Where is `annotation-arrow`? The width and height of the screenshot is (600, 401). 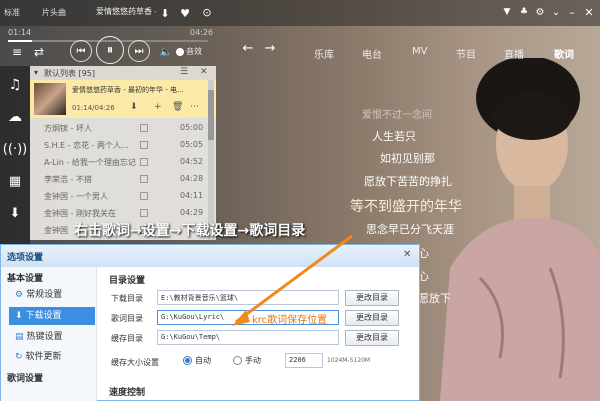
annotation-arrow is located at coordinates (292, 280).